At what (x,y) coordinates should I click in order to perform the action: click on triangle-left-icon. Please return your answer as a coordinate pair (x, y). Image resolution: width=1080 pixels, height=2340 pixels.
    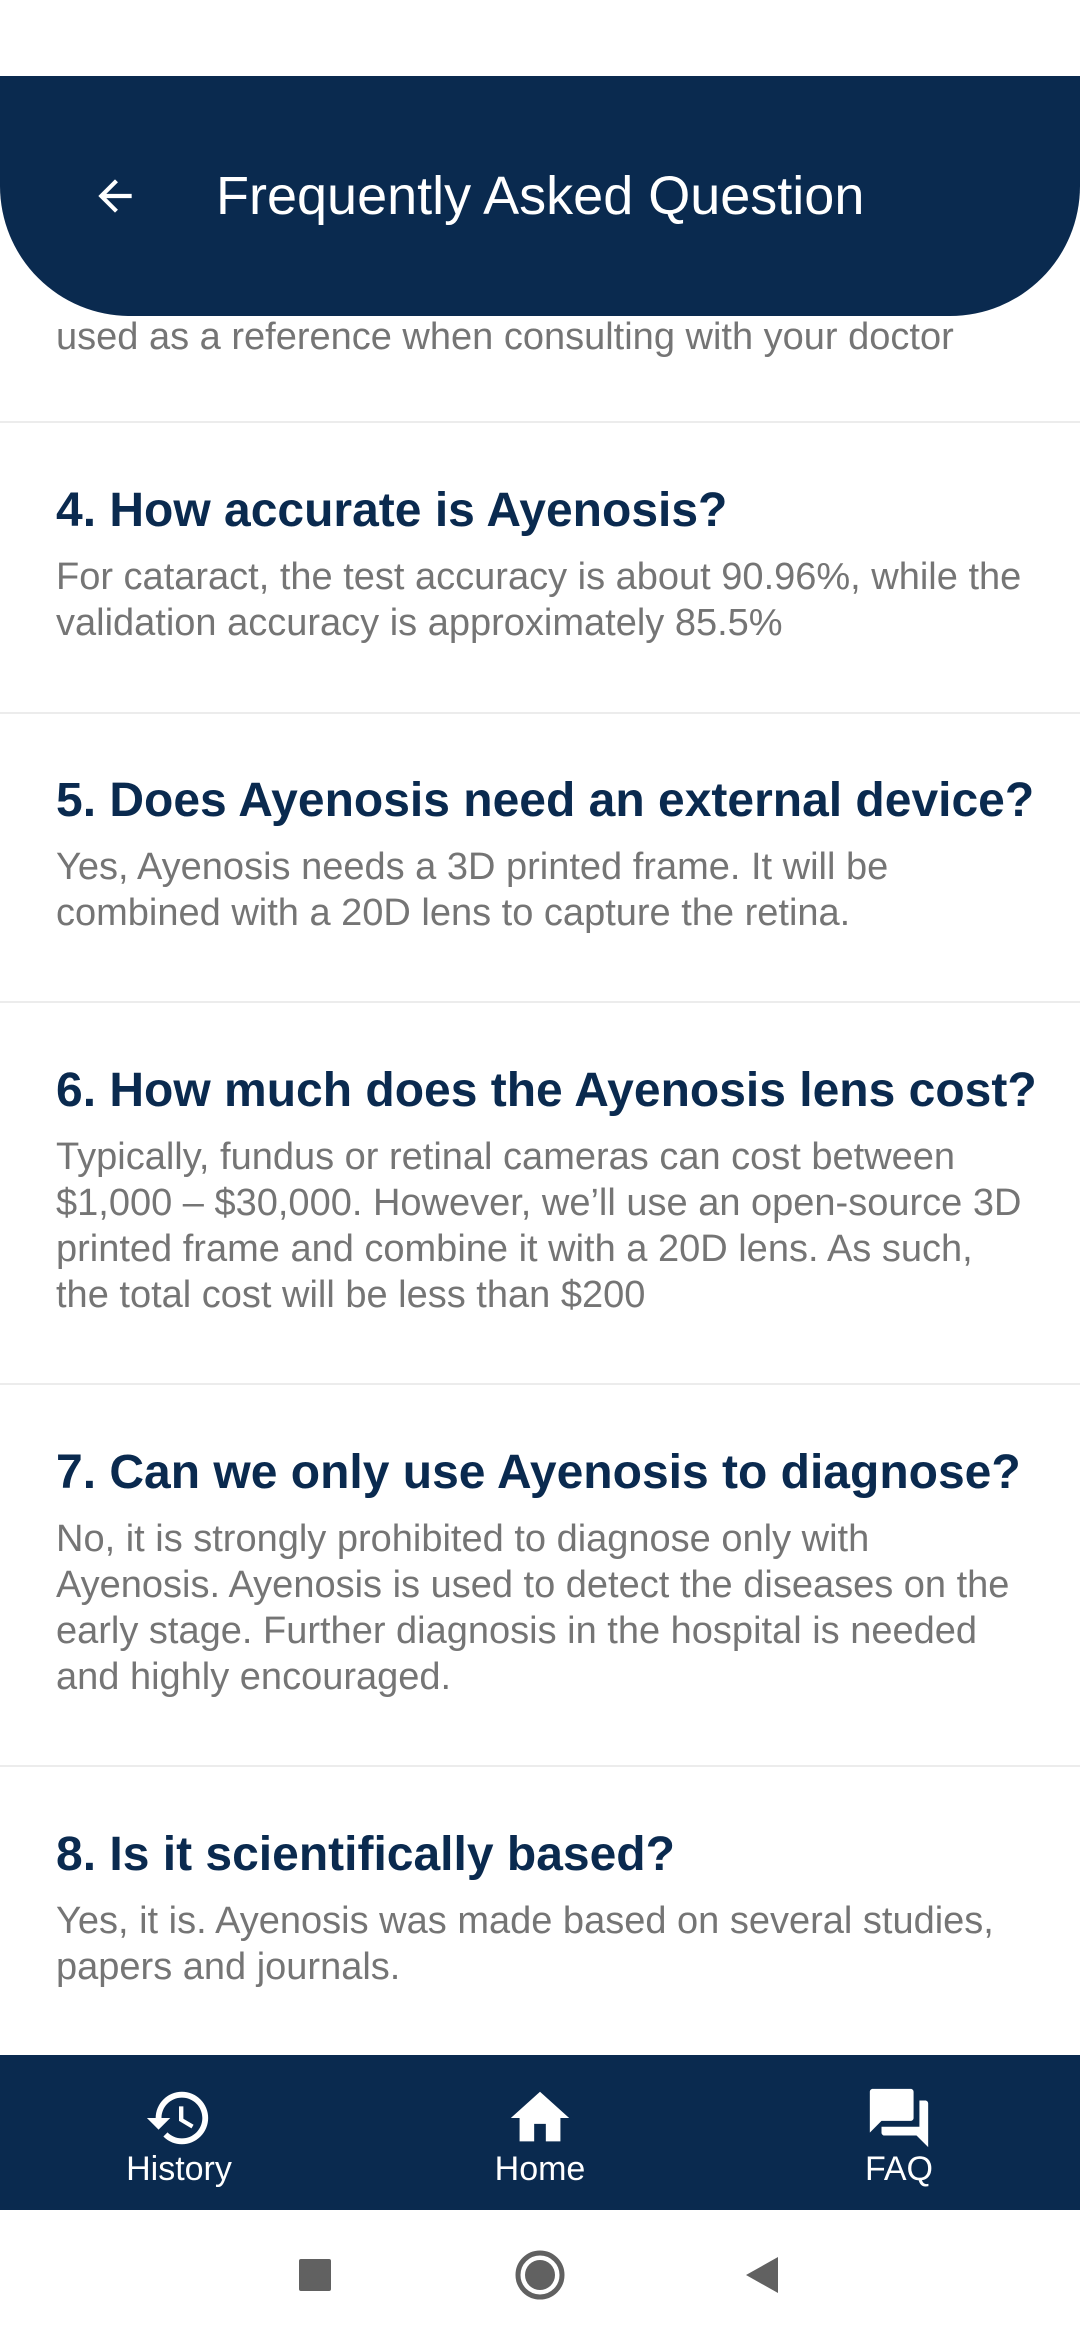
    Looking at the image, I should click on (762, 2275).